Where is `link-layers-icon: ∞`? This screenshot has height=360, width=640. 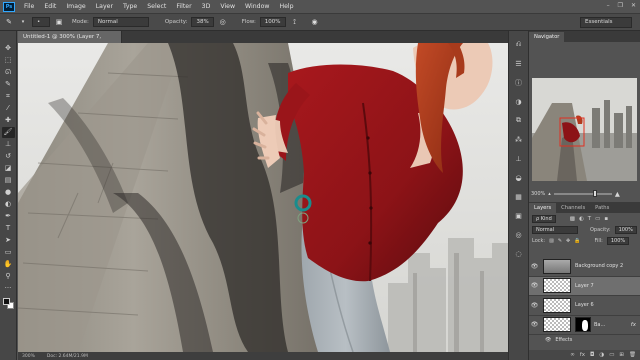
link-layers-icon: ∞ is located at coordinates (572, 355).